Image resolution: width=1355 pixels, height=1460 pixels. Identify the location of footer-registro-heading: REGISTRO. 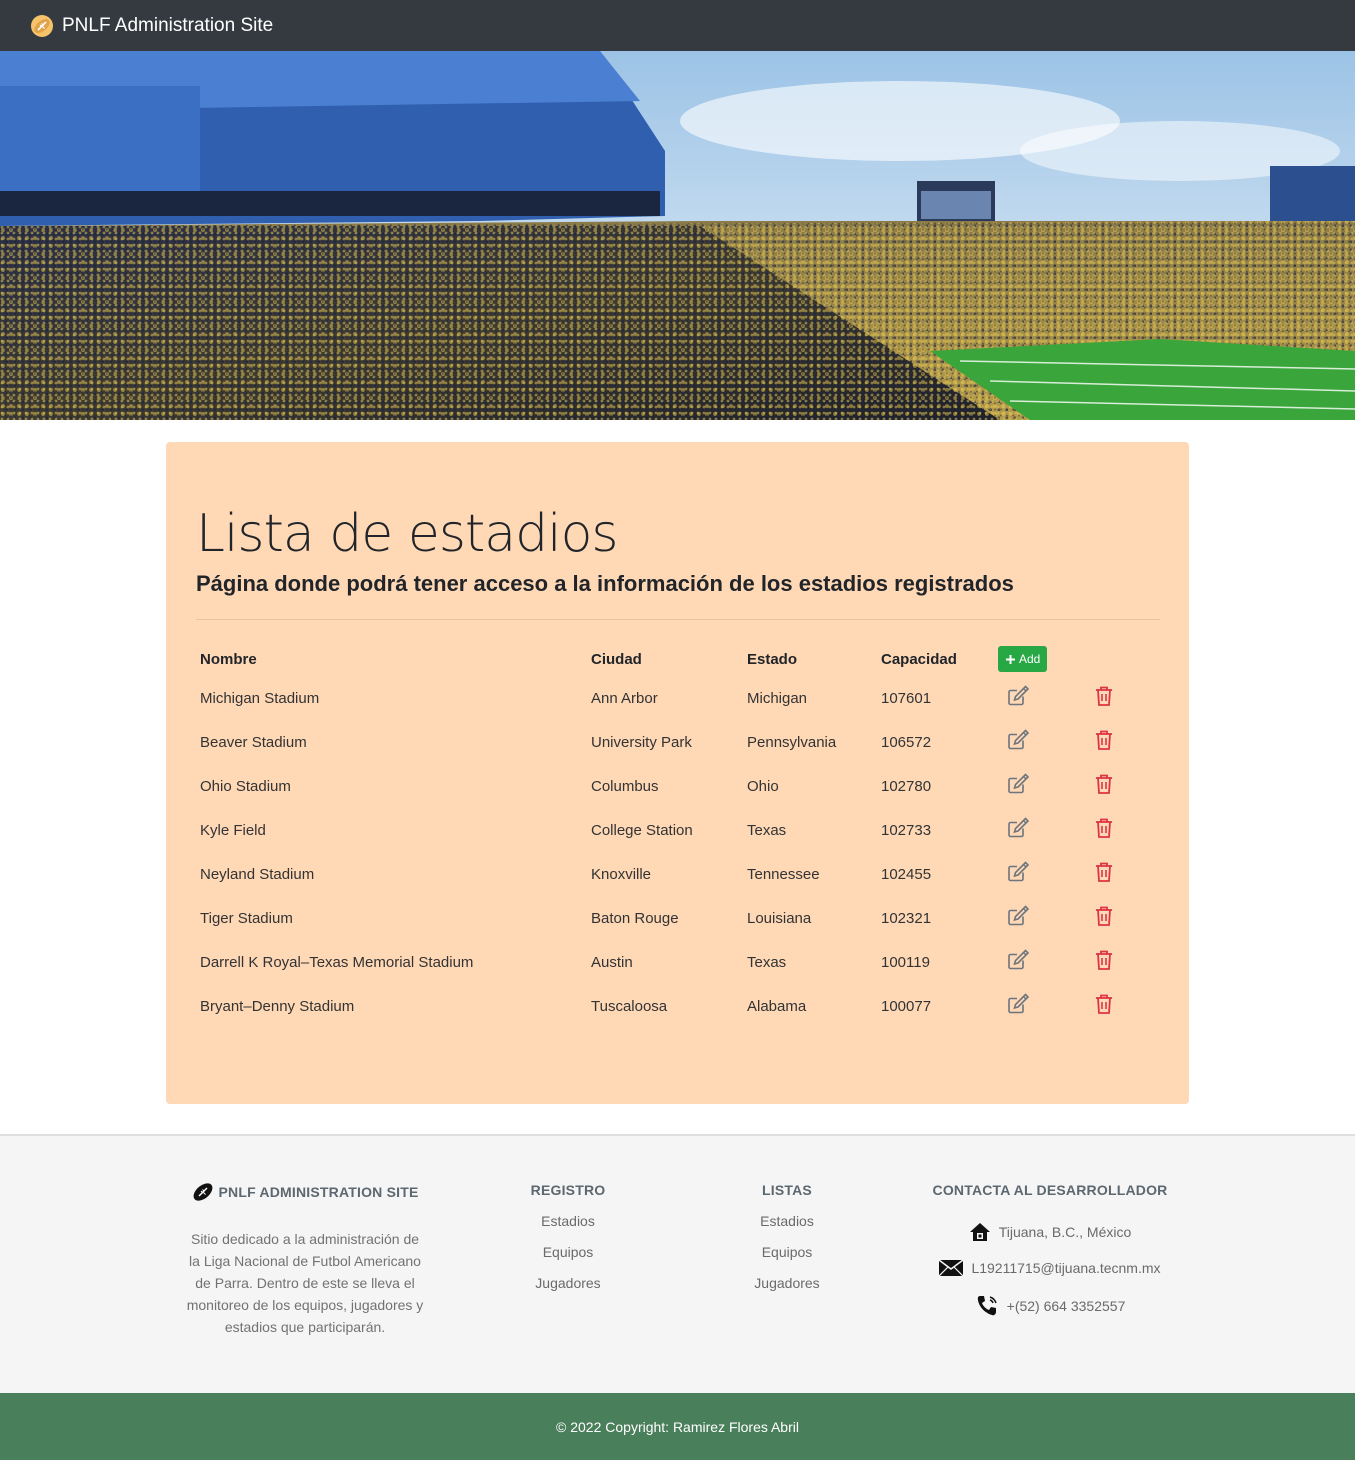
(568, 1190).